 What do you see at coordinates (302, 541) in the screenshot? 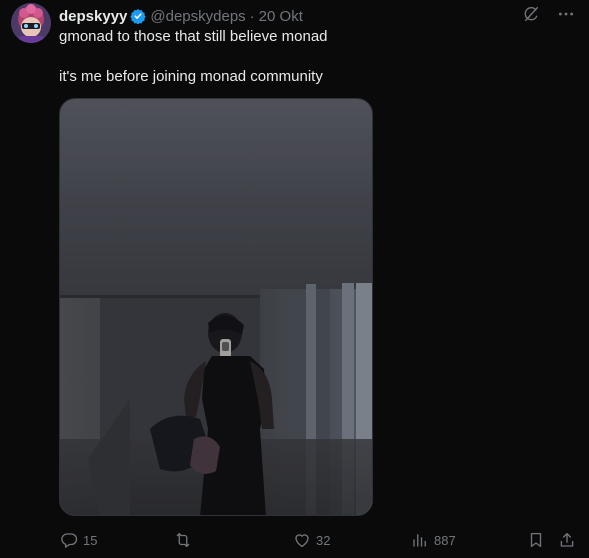
I see `heart-icon` at bounding box center [302, 541].